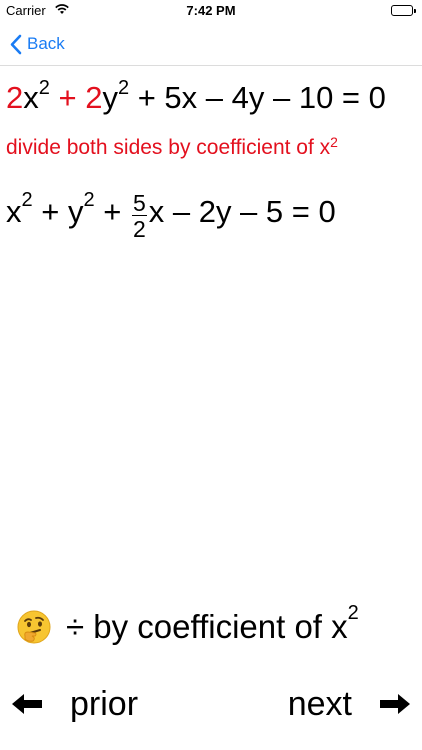 The image size is (422, 750). I want to click on eq2-rest: x – 2y – 5 = 0, so click(242, 211).